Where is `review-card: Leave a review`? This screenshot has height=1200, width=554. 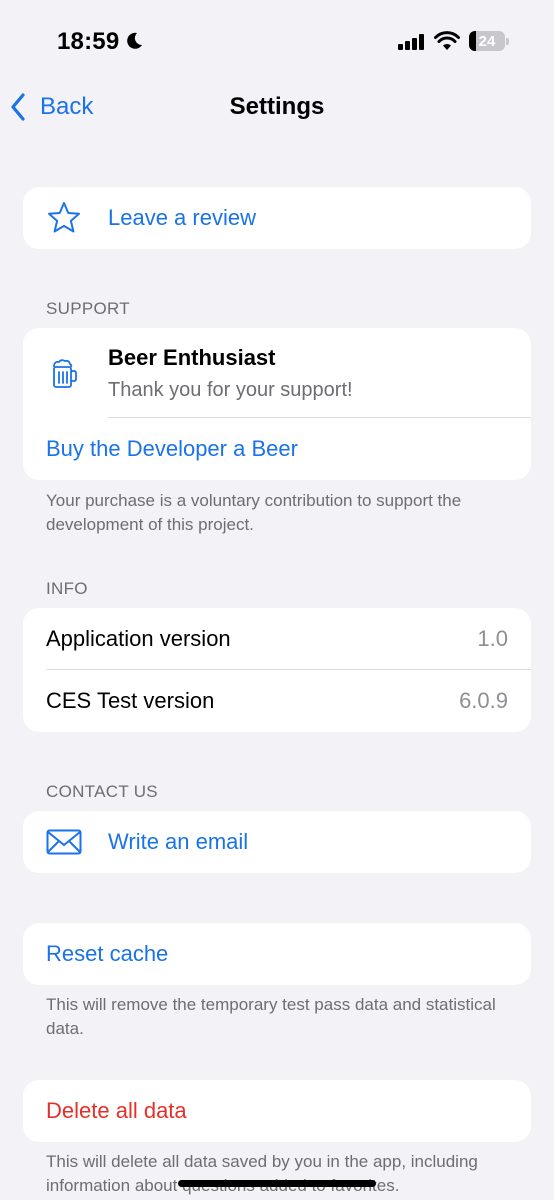
review-card: Leave a review is located at coordinates (277, 218).